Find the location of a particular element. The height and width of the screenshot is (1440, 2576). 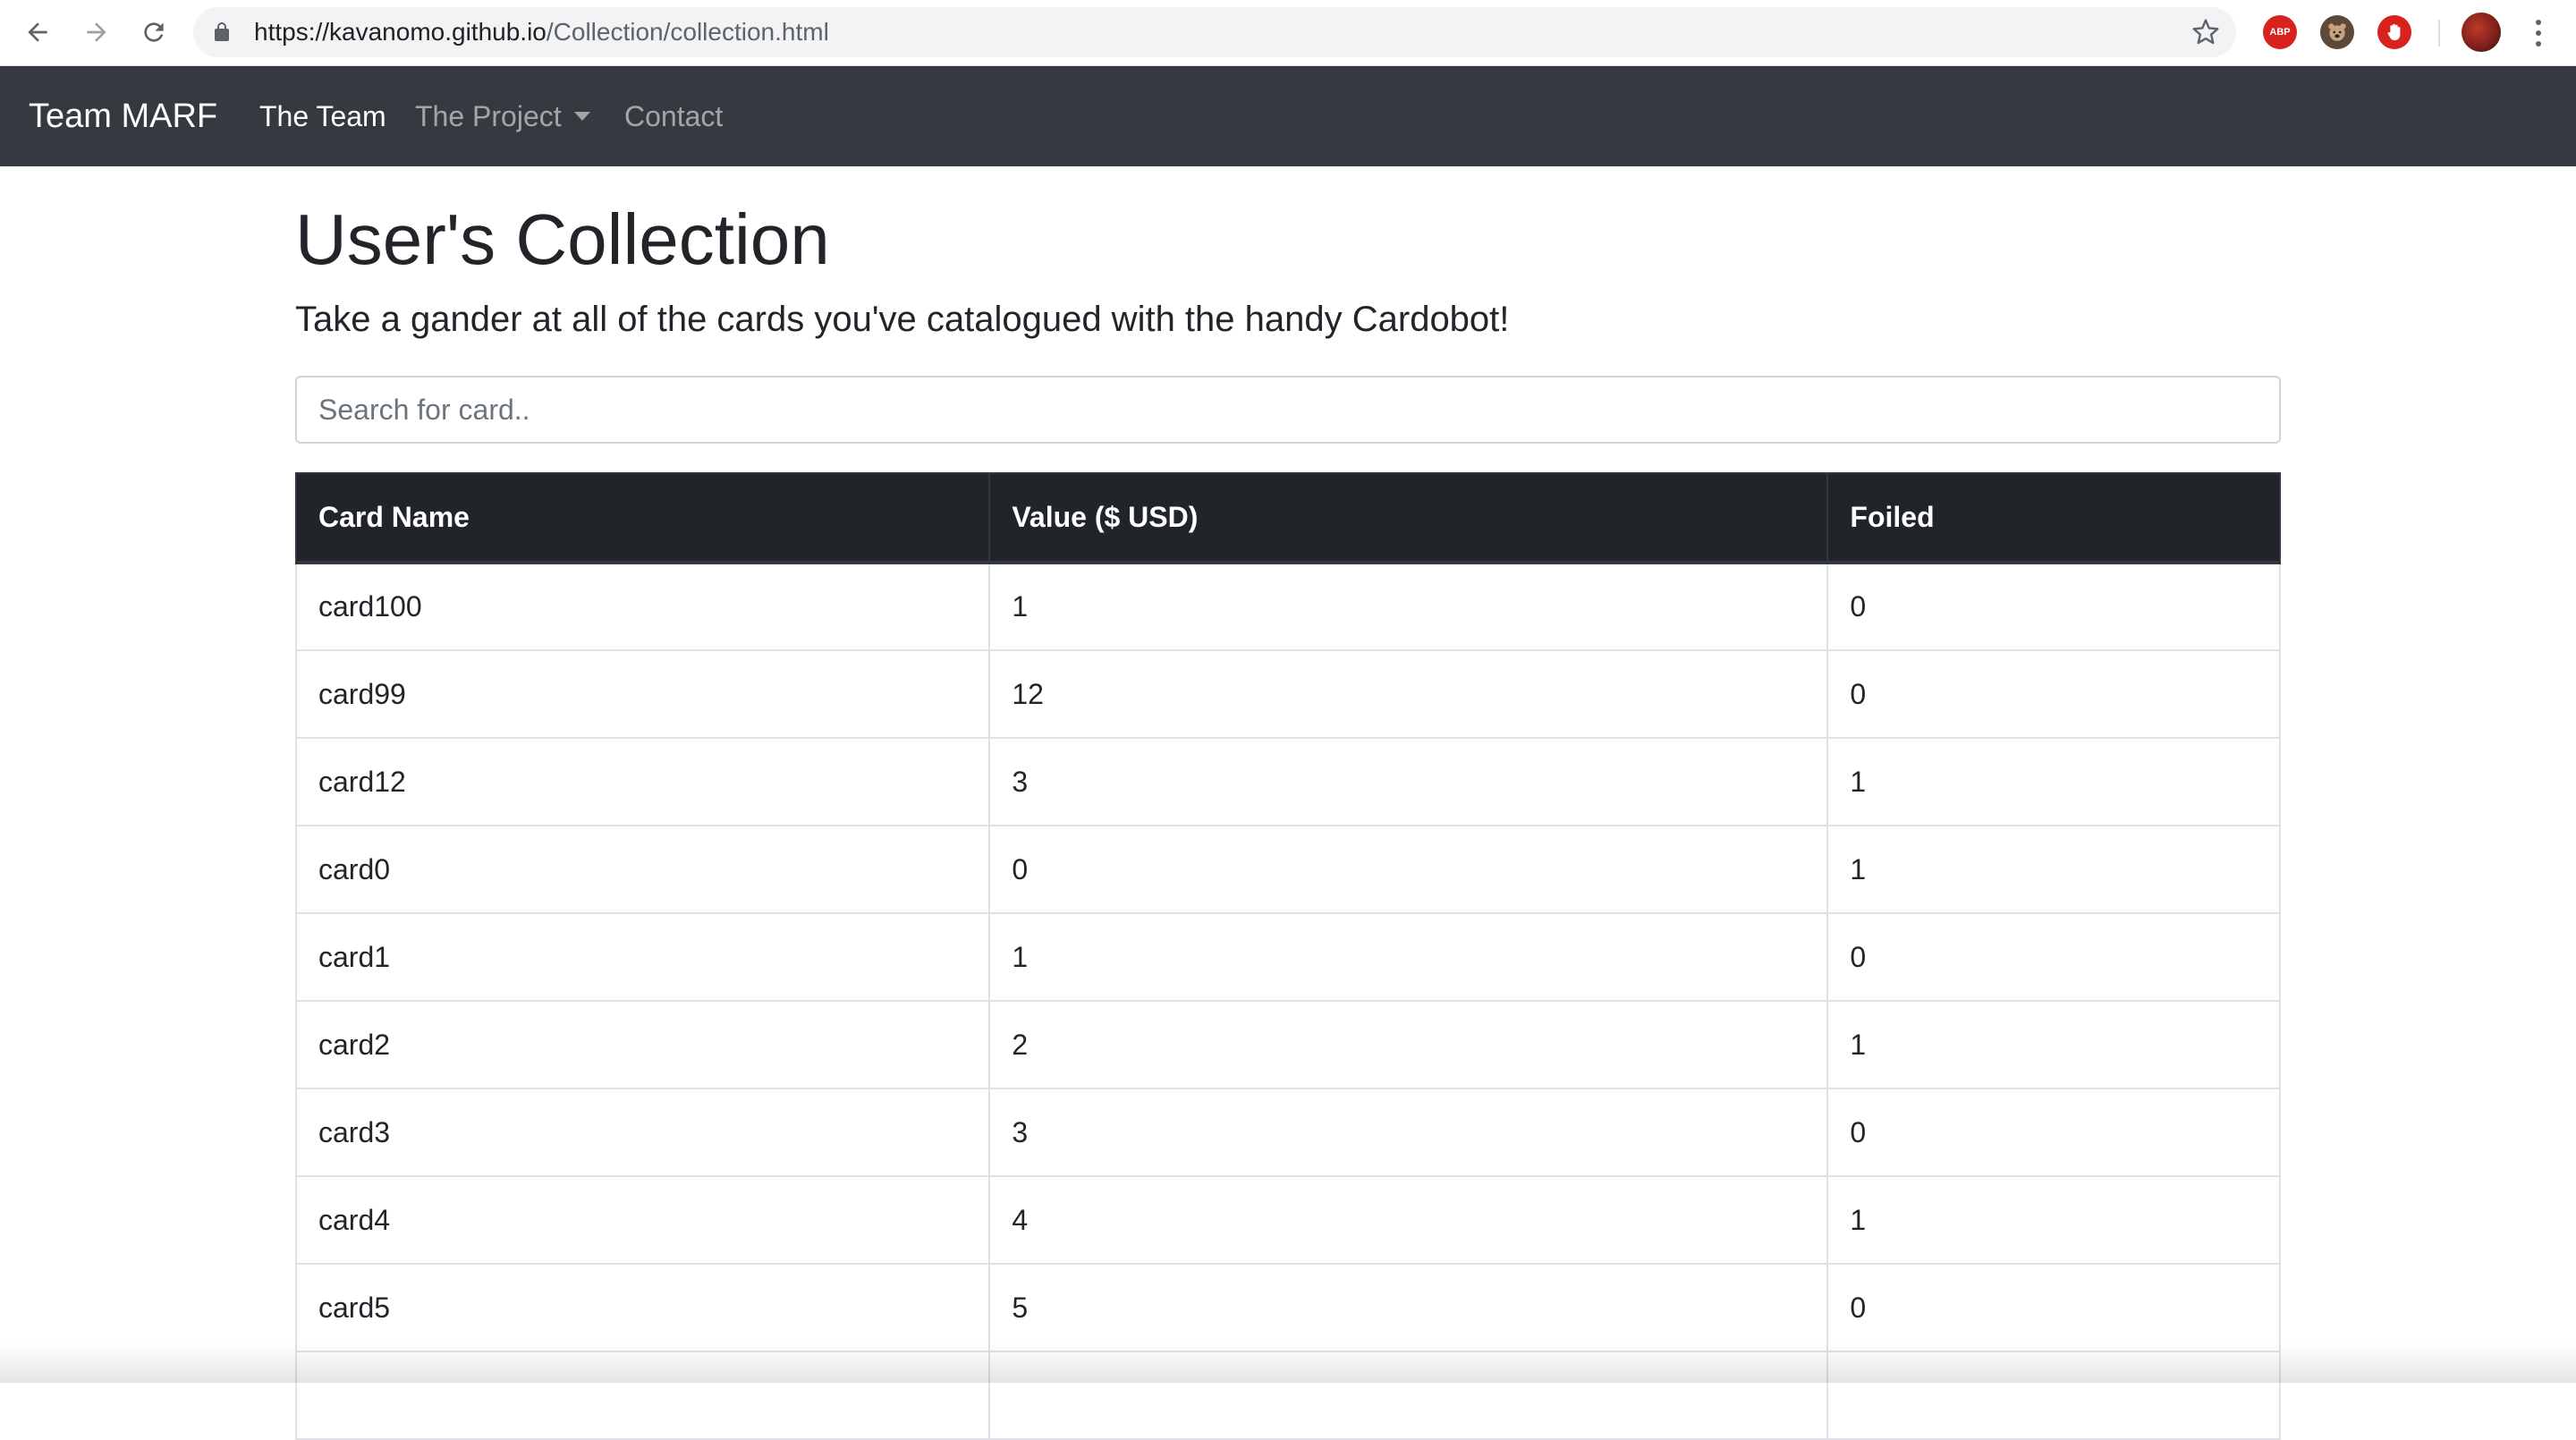

card-name-cell: card100 is located at coordinates (642, 606).